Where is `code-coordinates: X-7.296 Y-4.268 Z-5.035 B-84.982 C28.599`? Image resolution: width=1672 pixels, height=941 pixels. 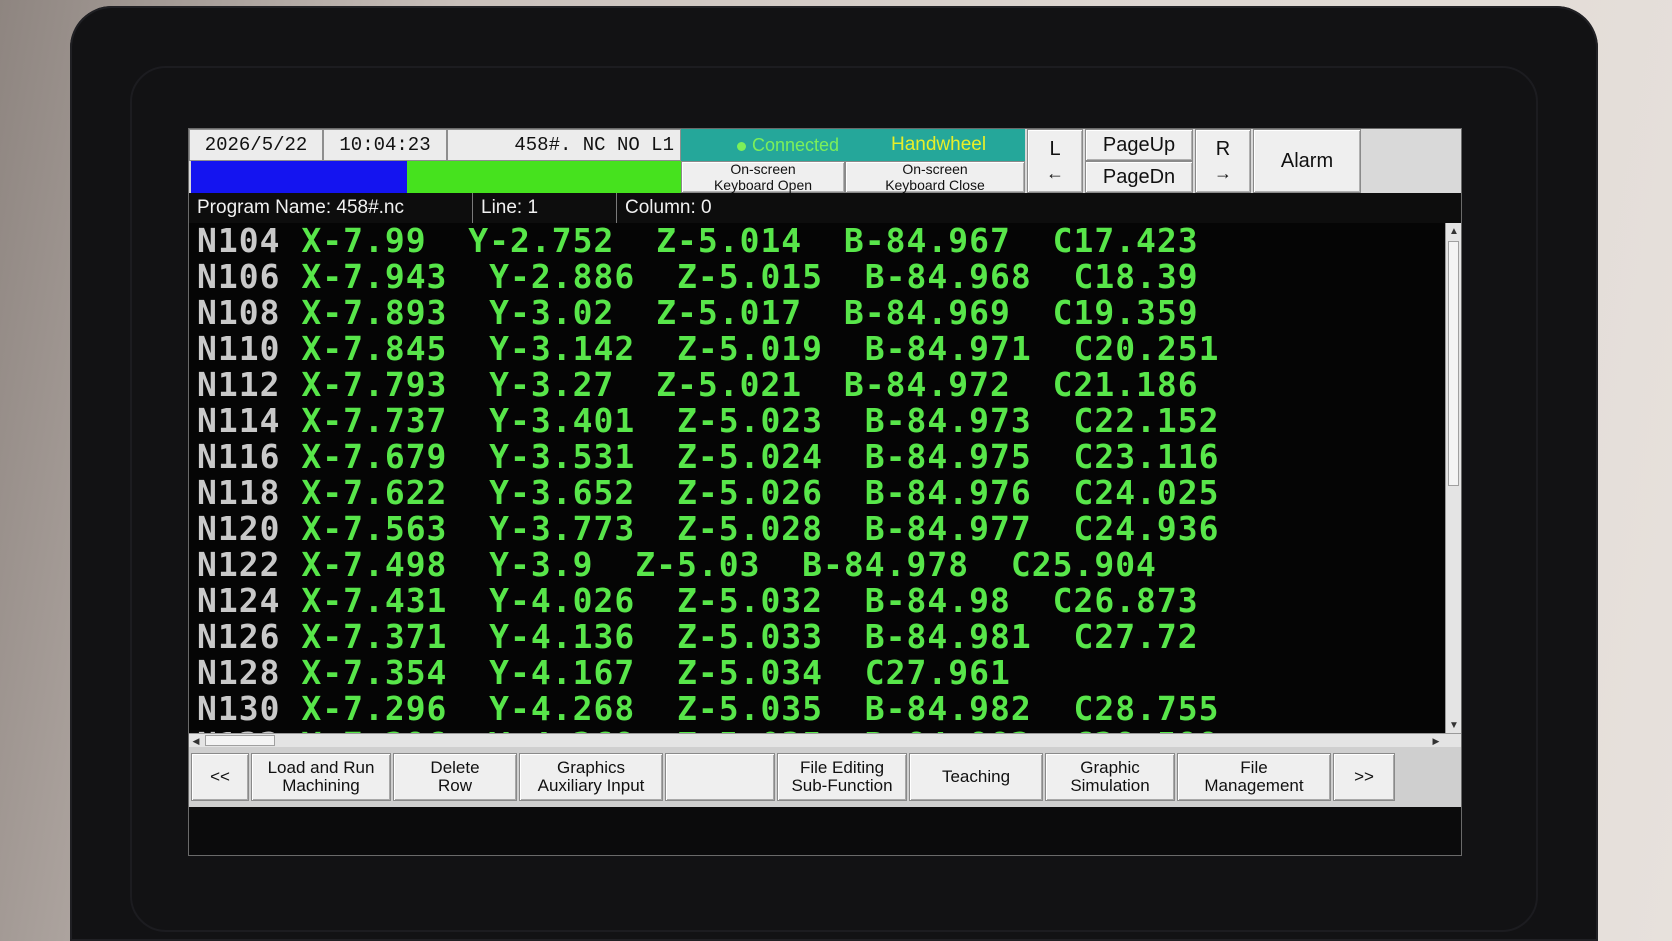 code-coordinates: X-7.296 Y-4.268 Z-5.035 B-84.982 C28.599 is located at coordinates (749, 729).